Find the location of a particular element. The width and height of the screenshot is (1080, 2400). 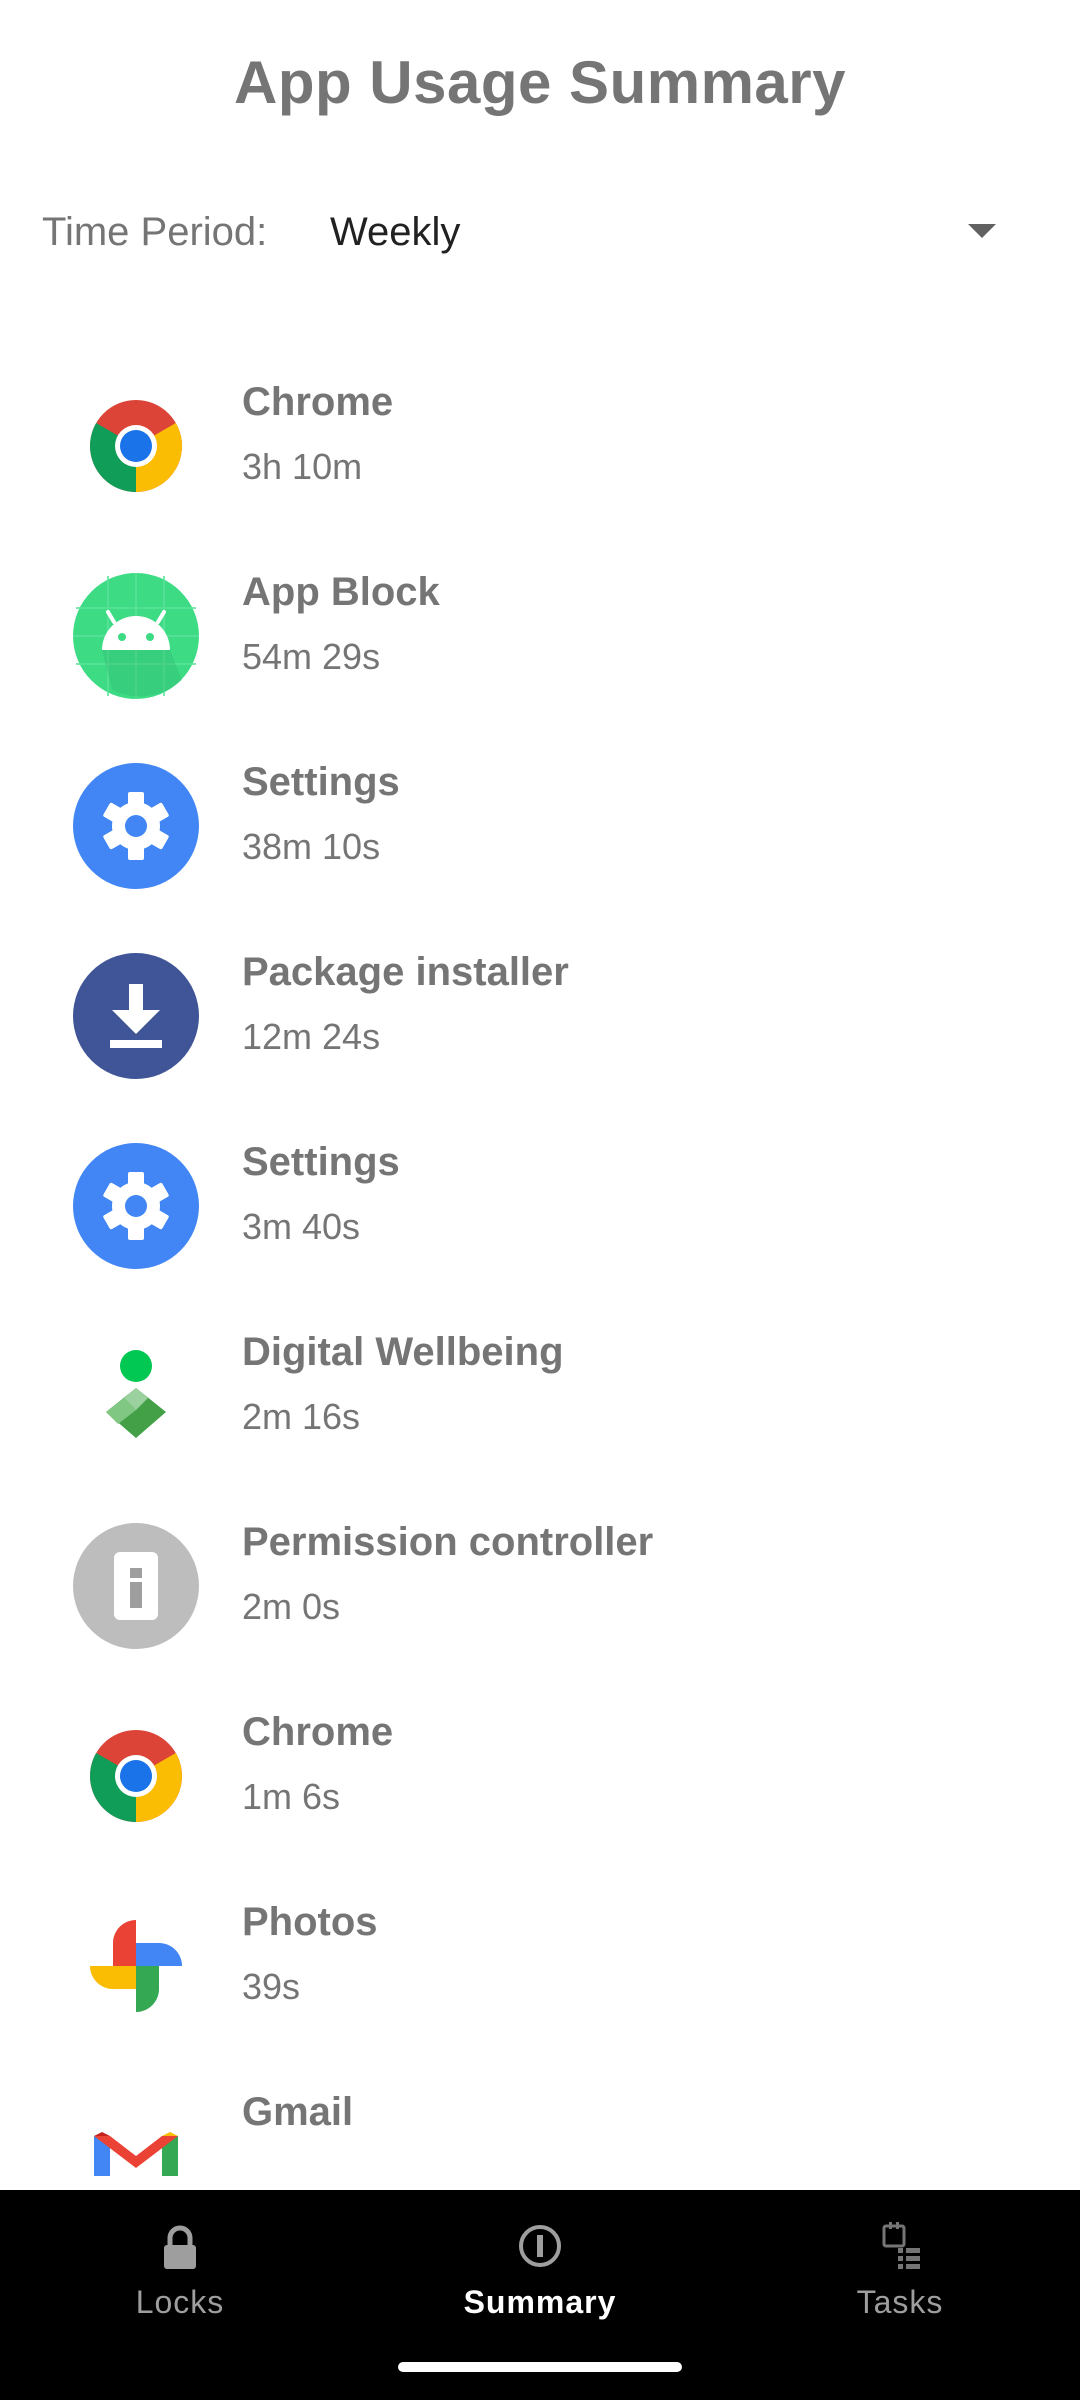

app-list-item: Digital Wellbeing 2m 16s is located at coordinates (540, 1397).